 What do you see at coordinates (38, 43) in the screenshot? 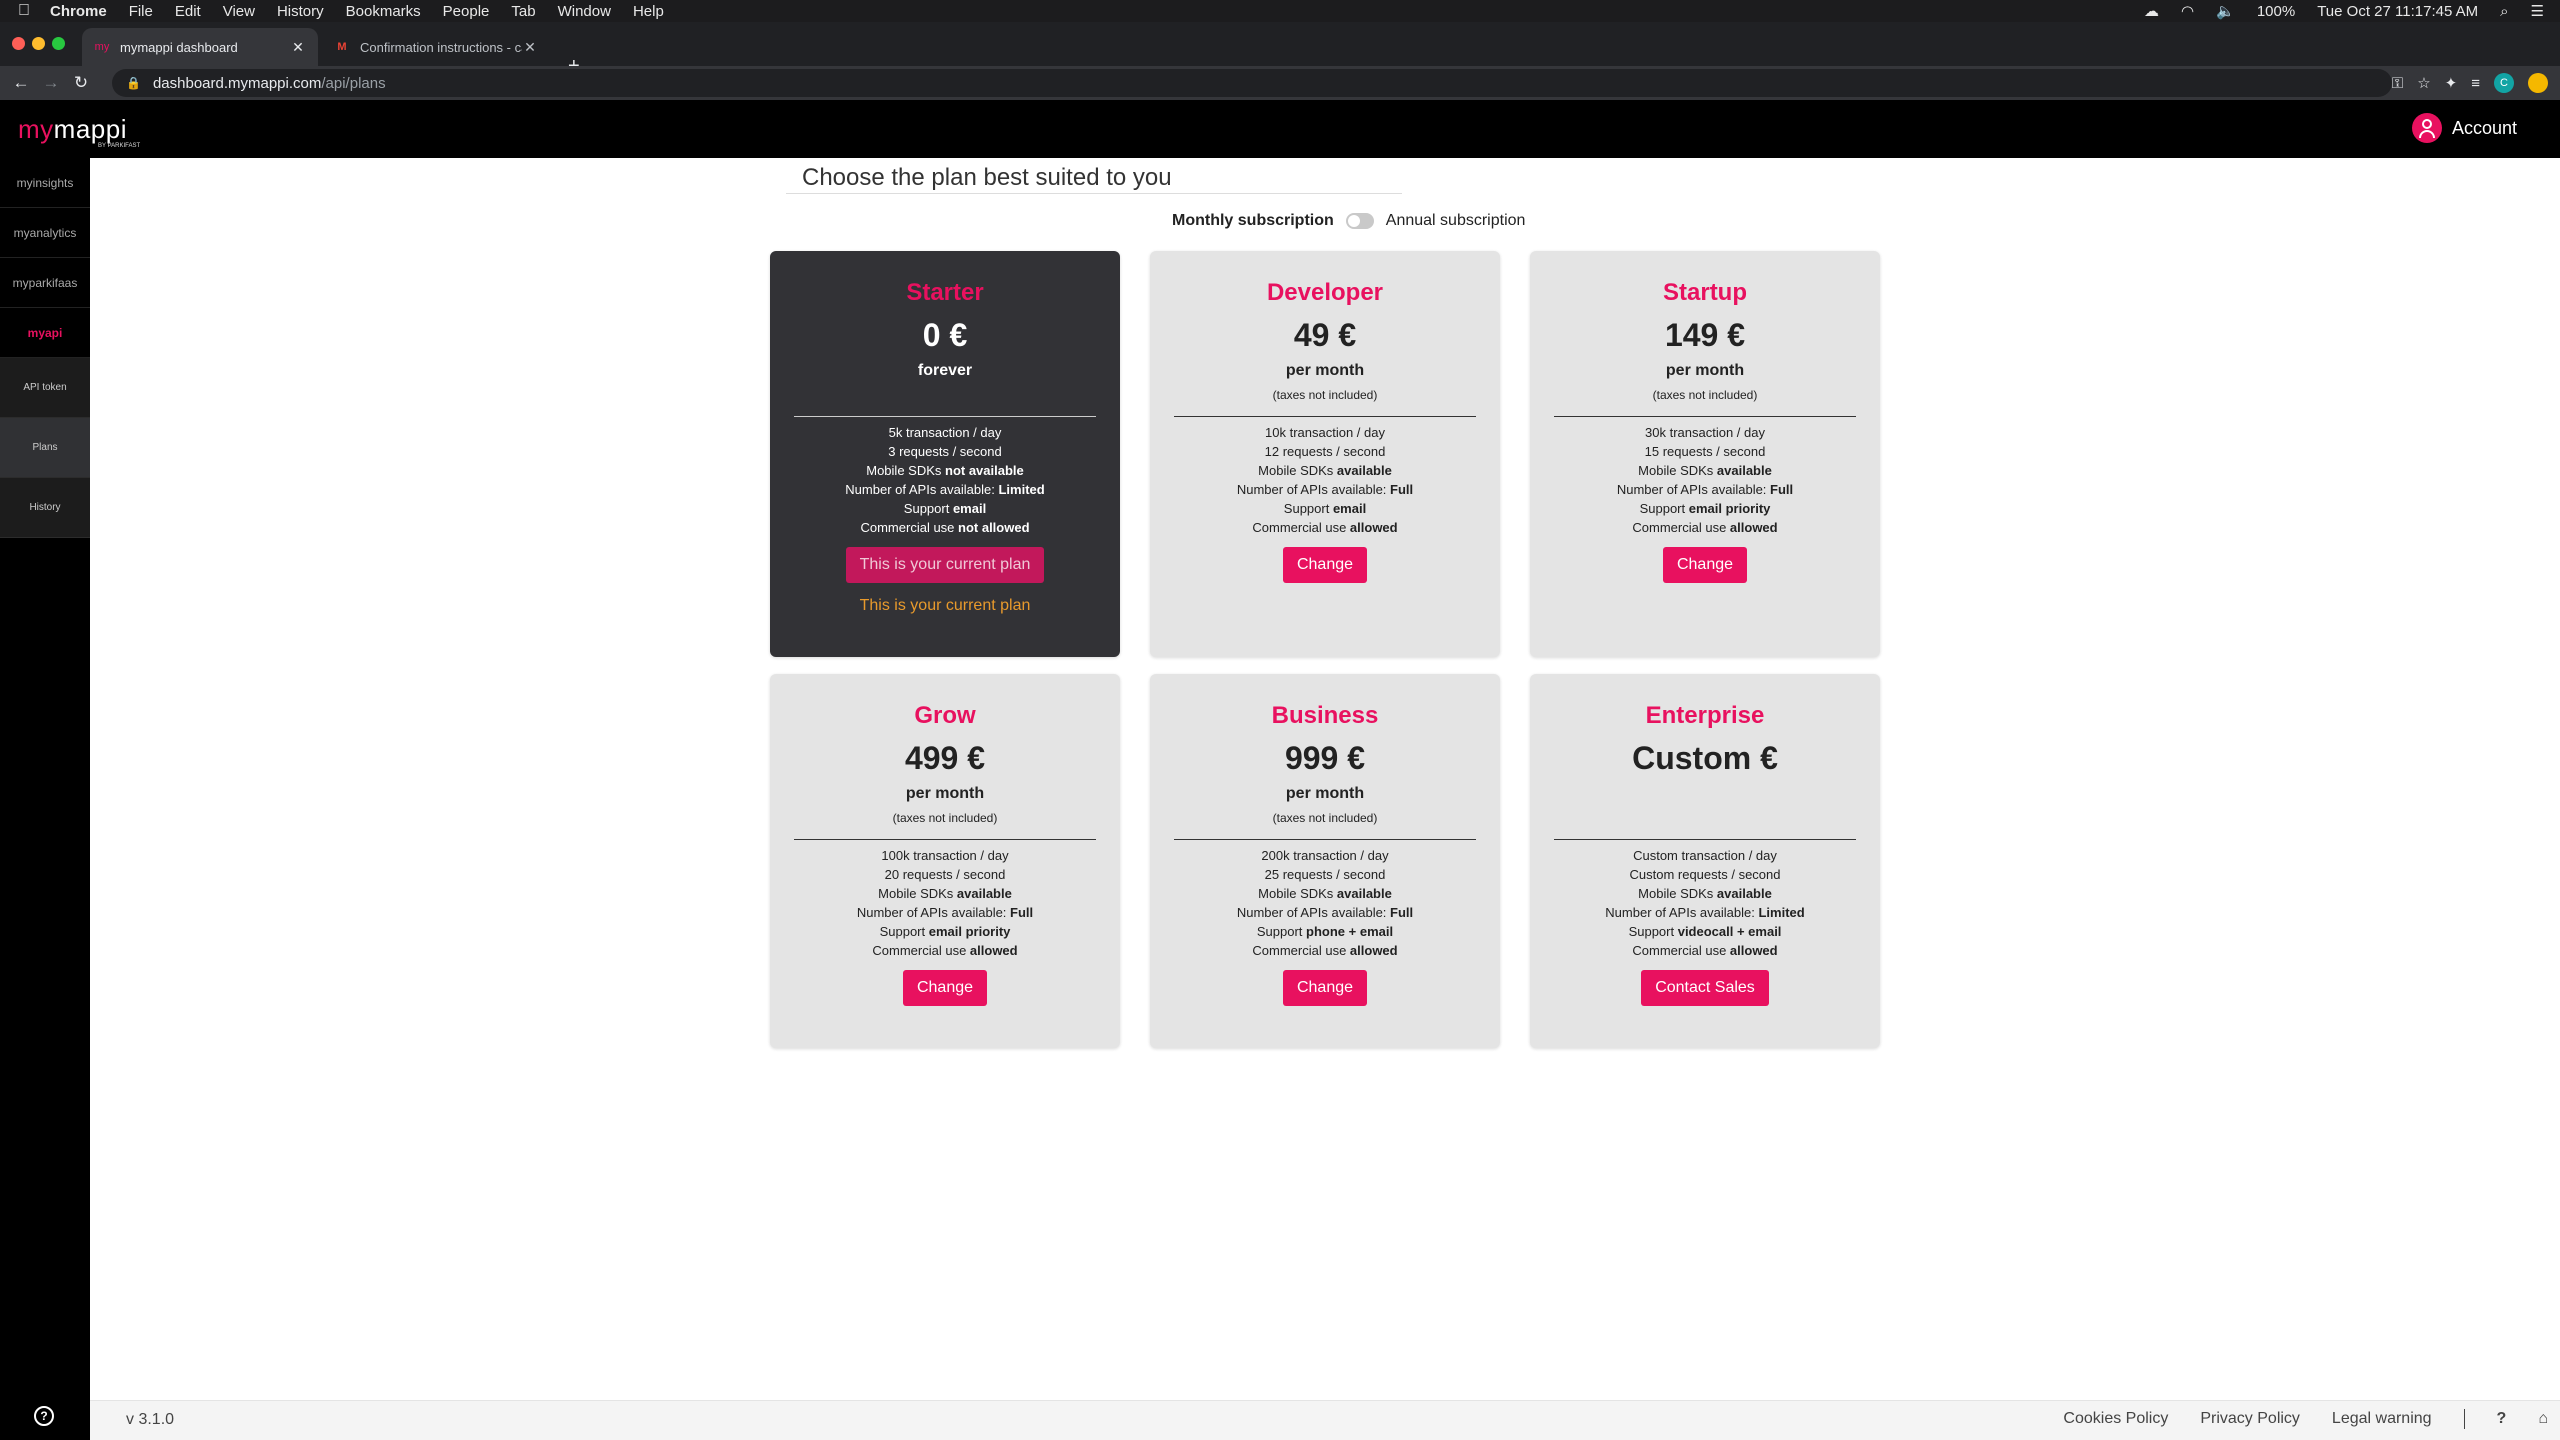
I see `window-minimize-icon` at bounding box center [38, 43].